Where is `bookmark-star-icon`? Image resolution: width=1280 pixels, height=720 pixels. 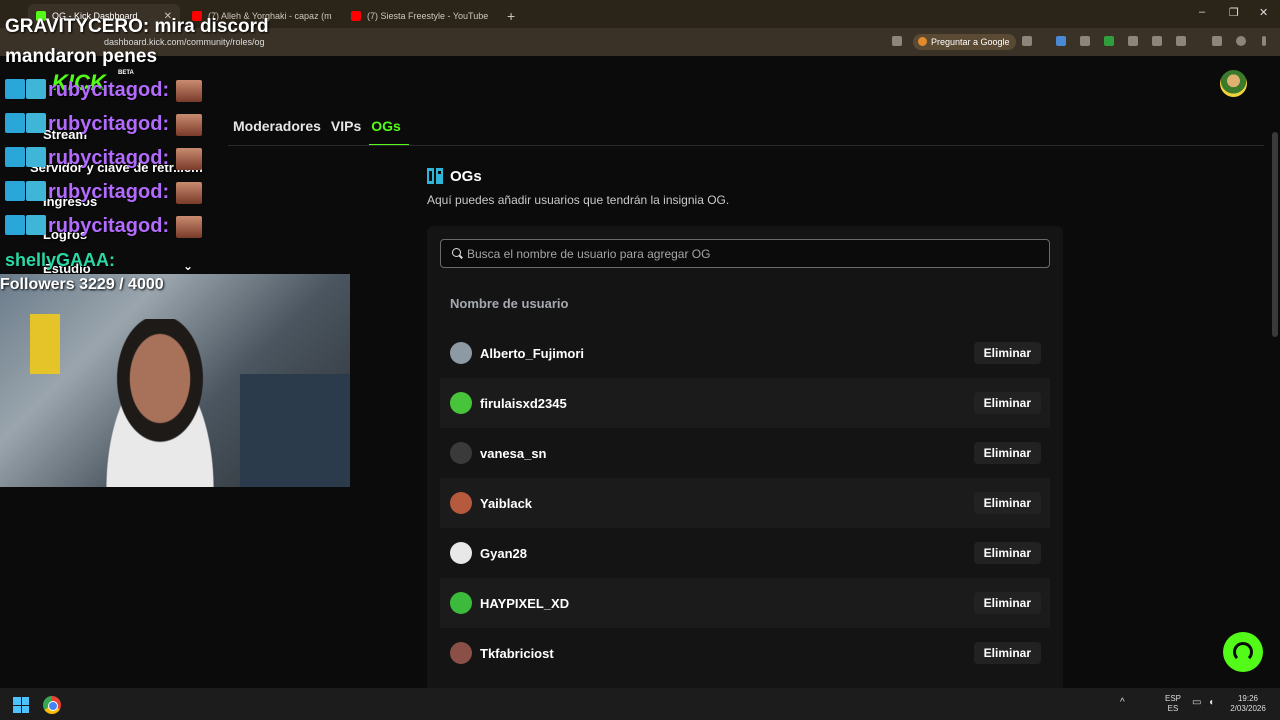
bookmark-star-icon is located at coordinates (1027, 41).